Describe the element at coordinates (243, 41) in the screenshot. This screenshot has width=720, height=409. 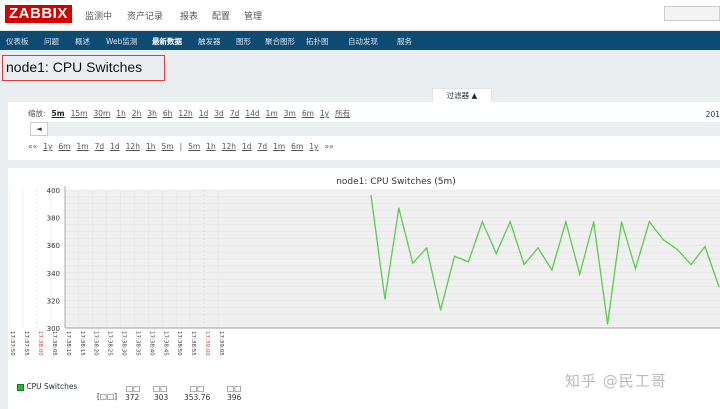
I see `nav-item: 图形` at that location.